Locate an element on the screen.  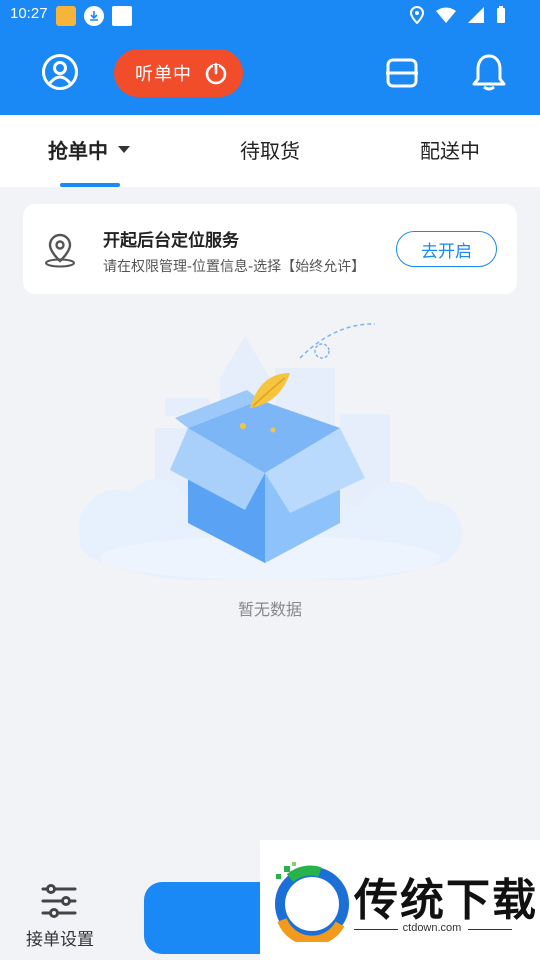
tab-pending-pickup: 待取货 is located at coordinates (270, 149).